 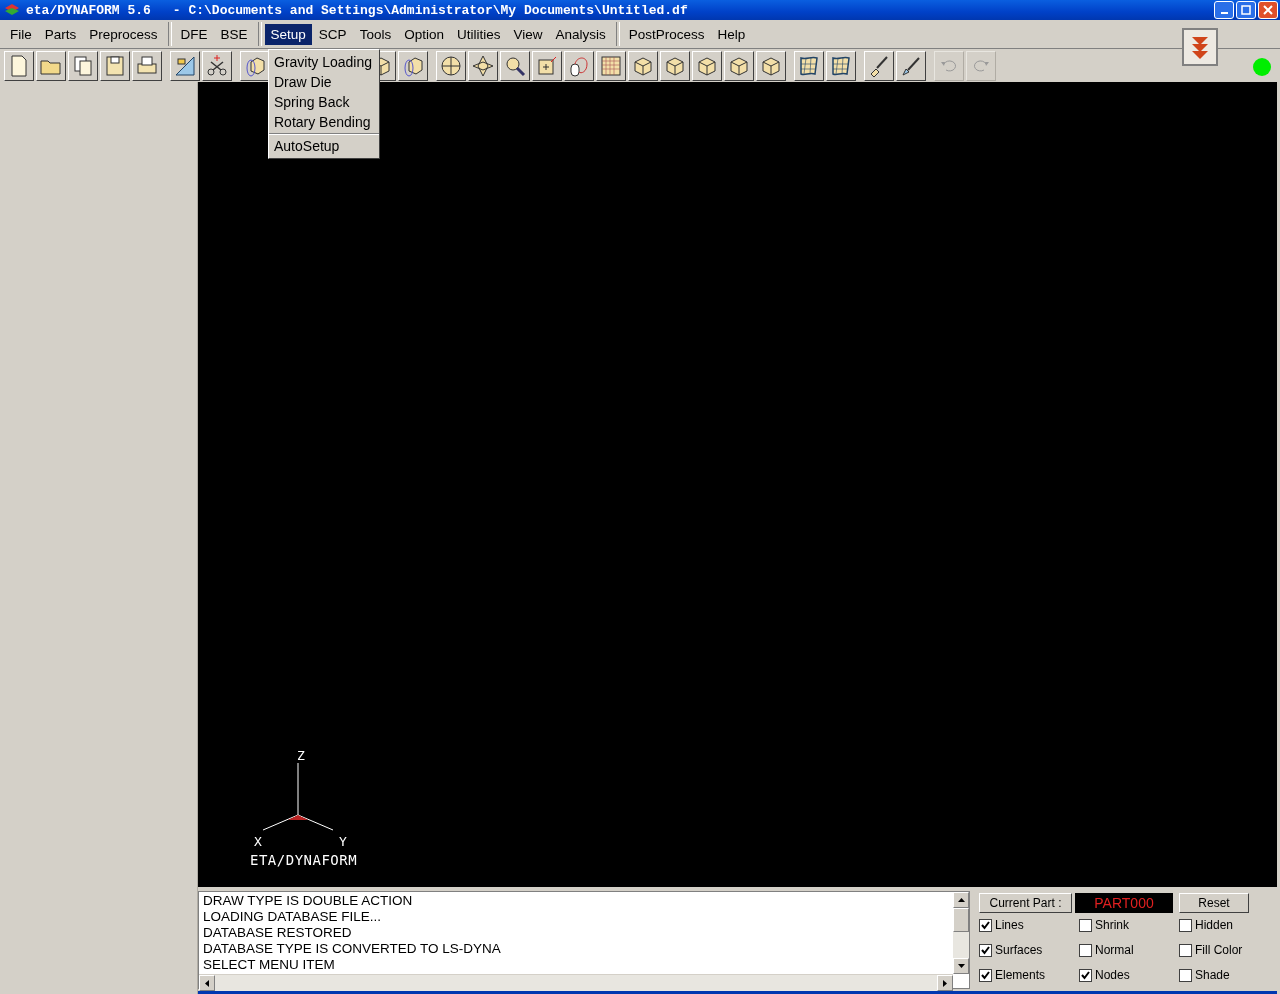 I want to click on display-option-checkbox: Shrink, so click(x=1129, y=925).